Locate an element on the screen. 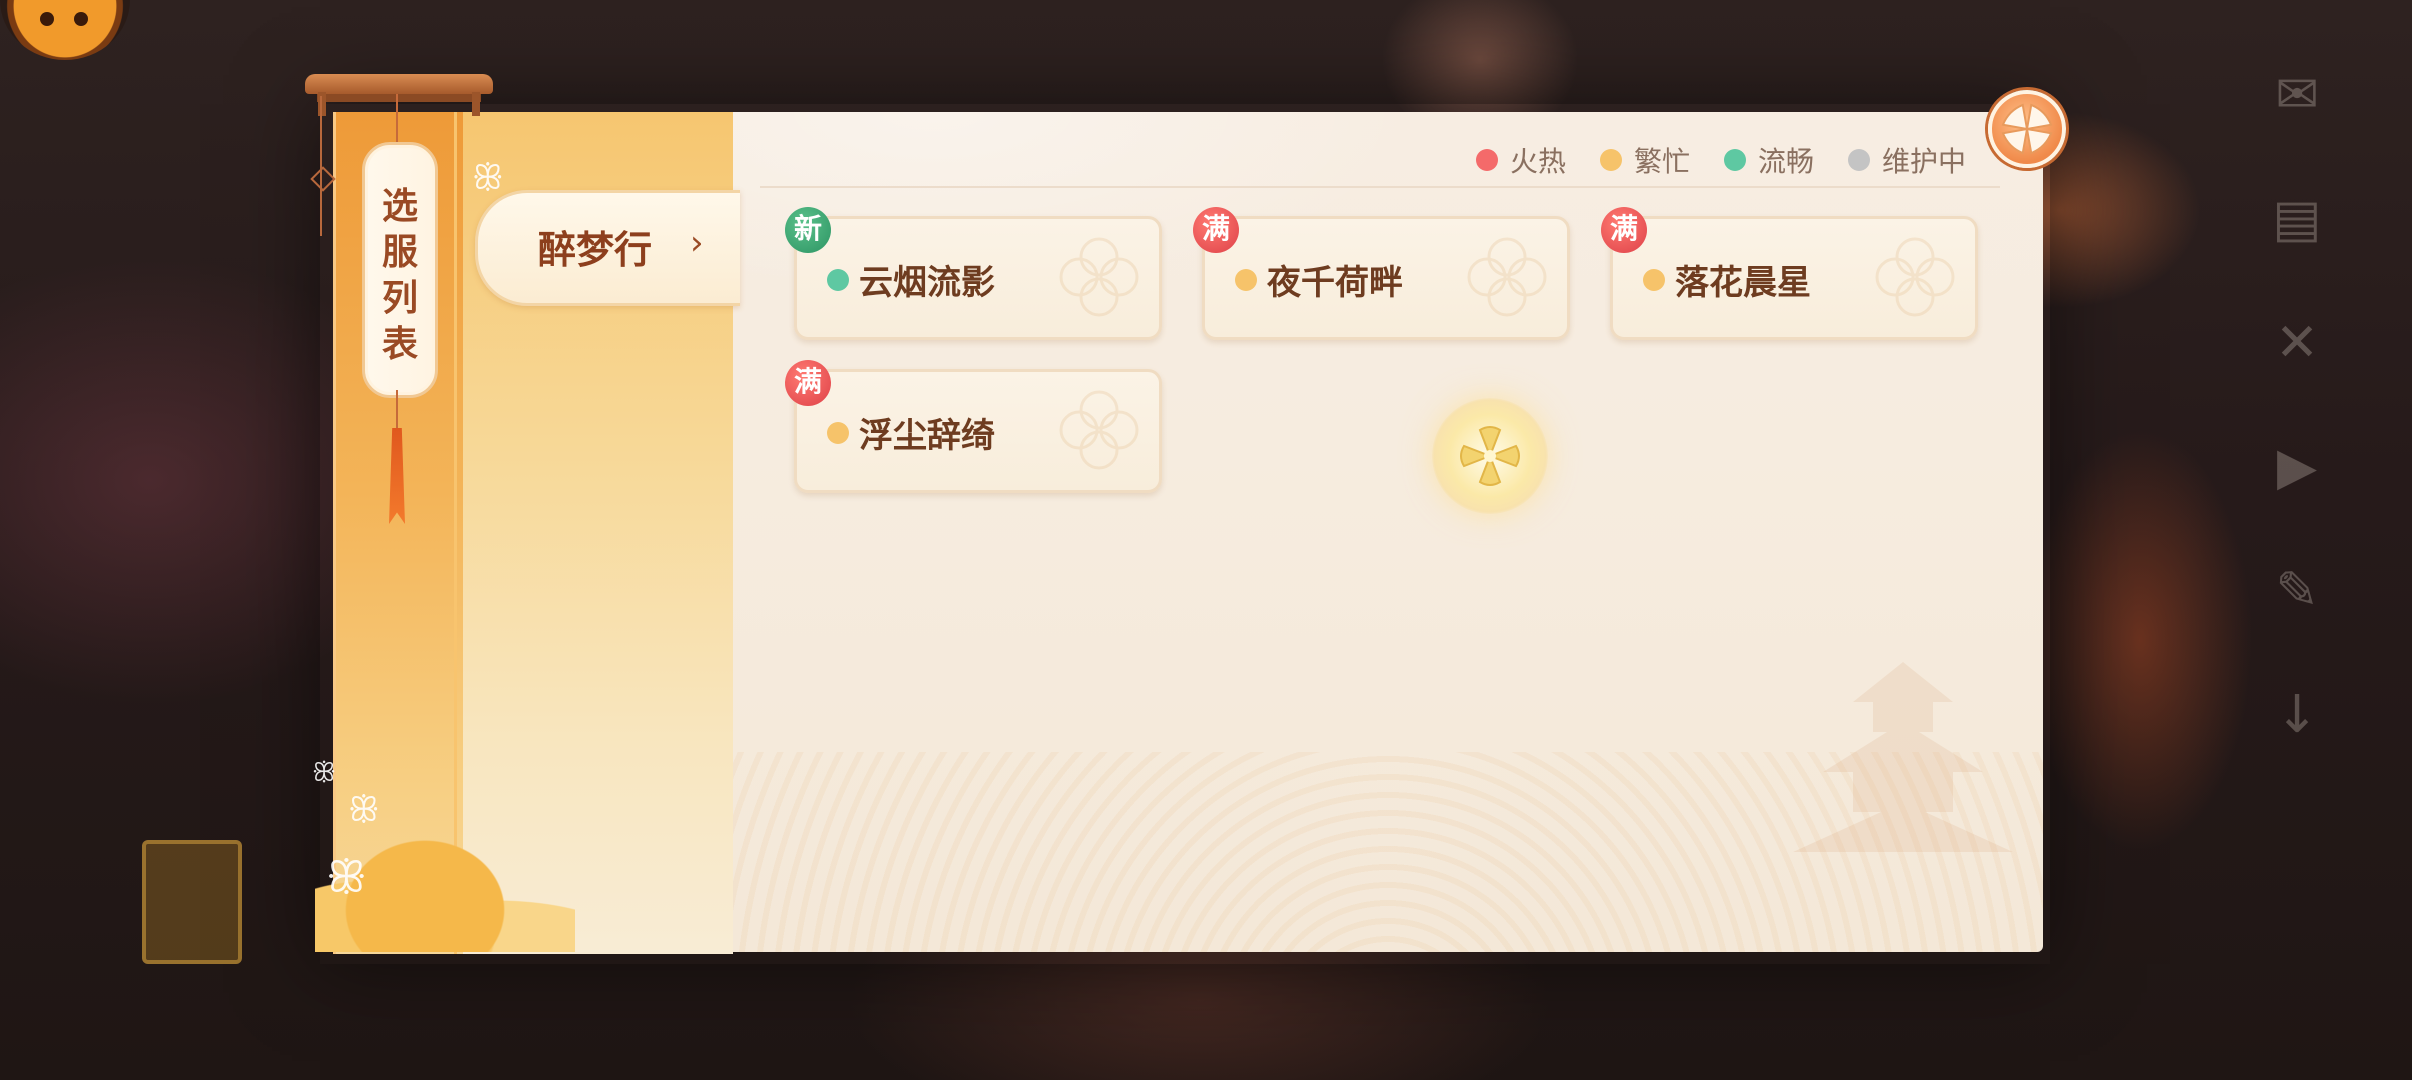 The width and height of the screenshot is (2412, 1080). menu-icon: ✕ is located at coordinates (2297, 343).